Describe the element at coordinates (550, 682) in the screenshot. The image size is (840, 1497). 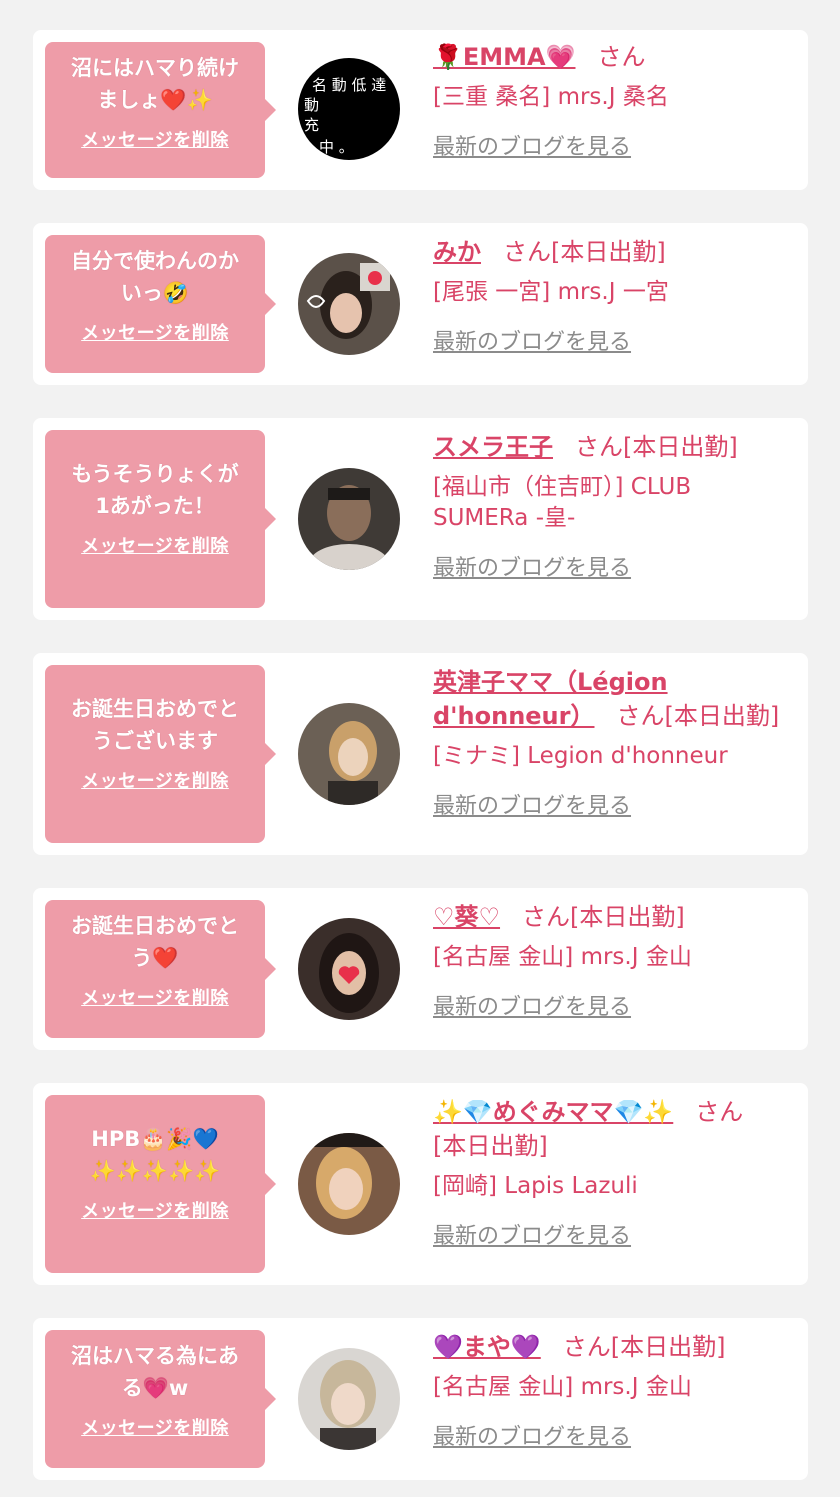
I see `sender-name-link: 英津子ママ（Légion` at that location.